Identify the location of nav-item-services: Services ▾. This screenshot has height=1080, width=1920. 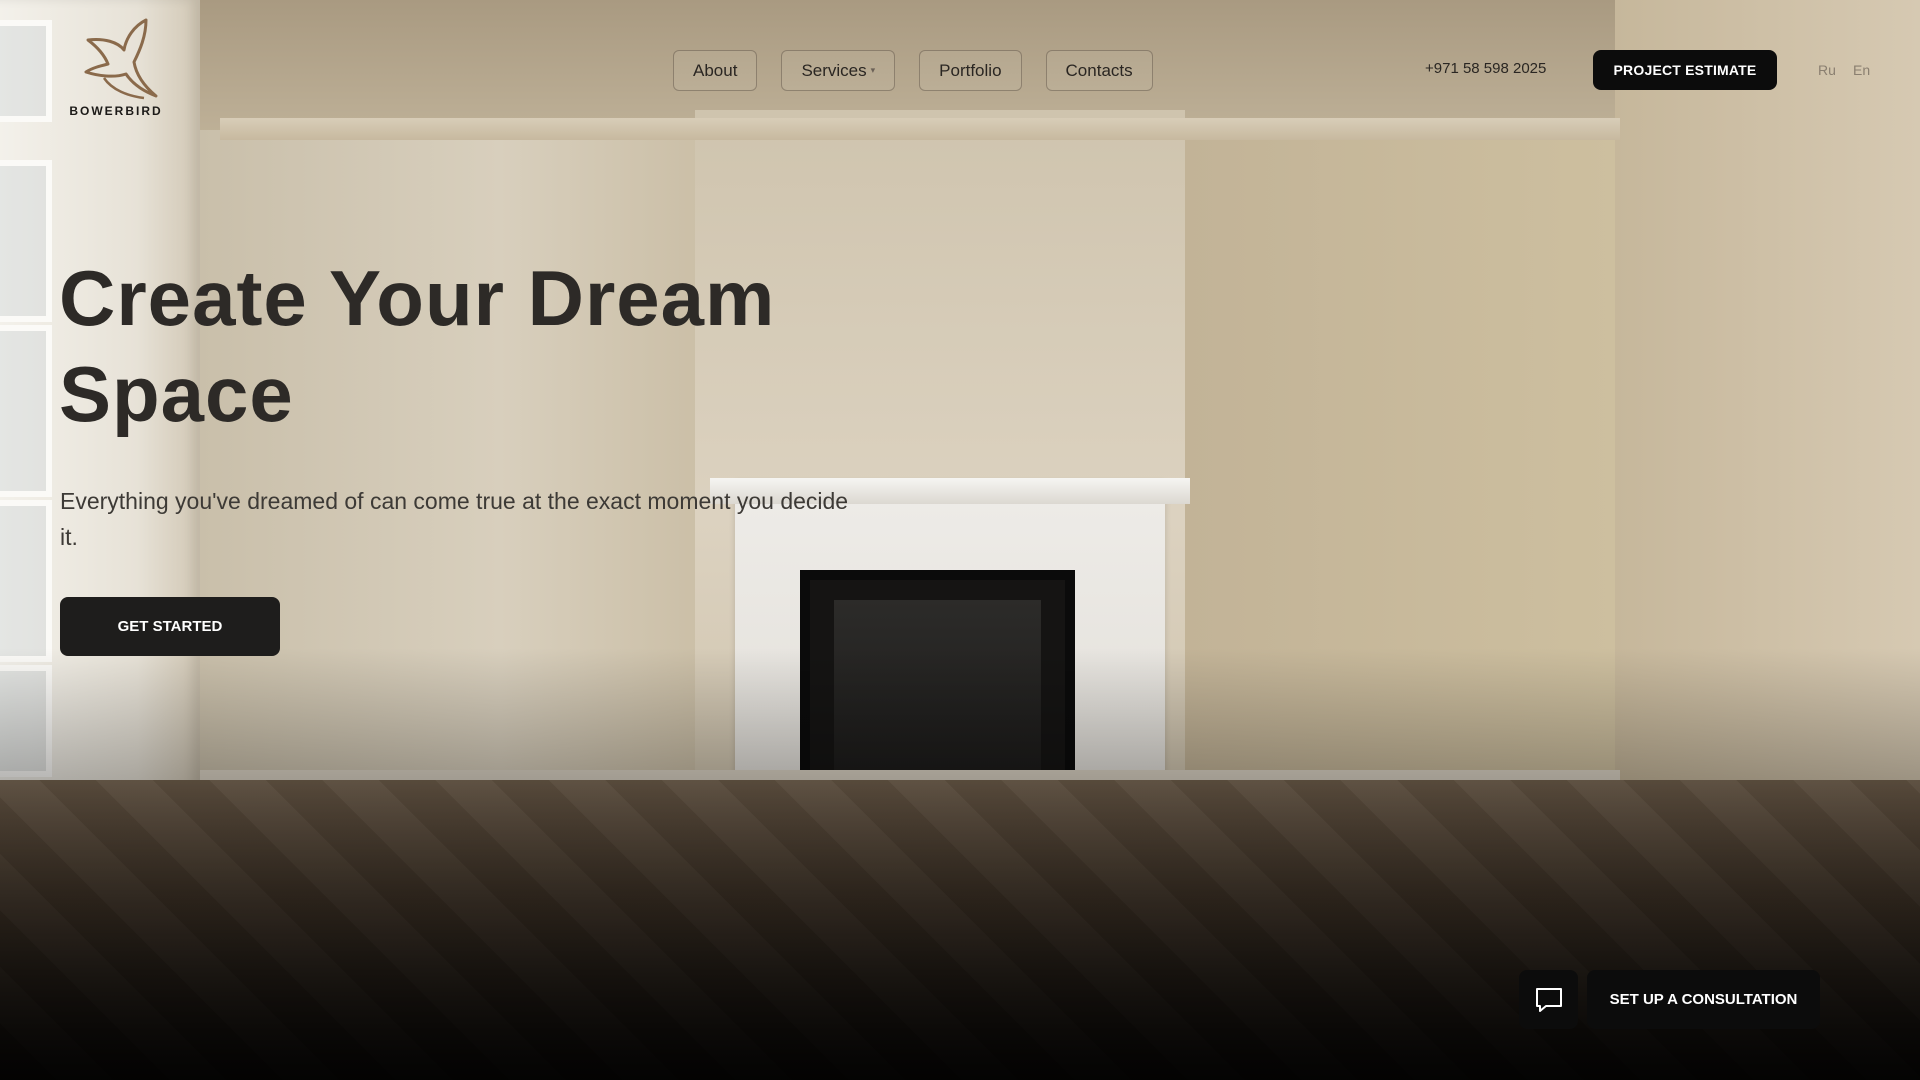
(838, 70).